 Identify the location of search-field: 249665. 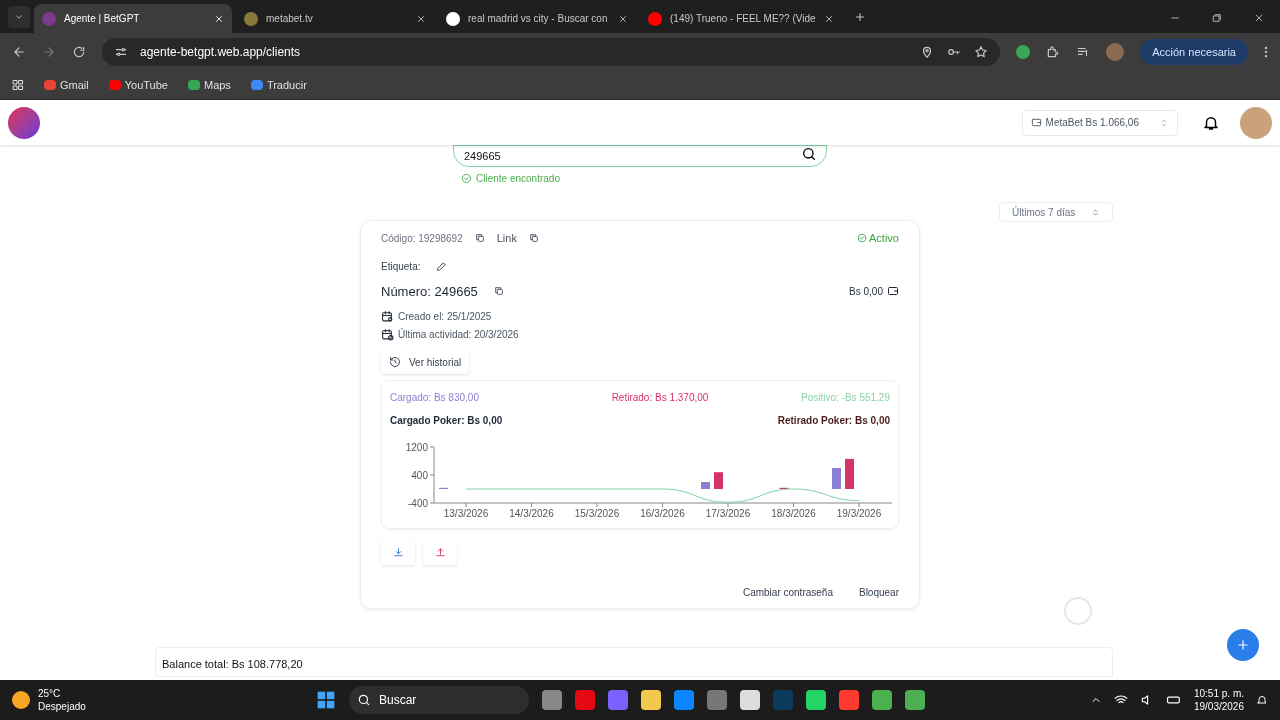
(640, 156).